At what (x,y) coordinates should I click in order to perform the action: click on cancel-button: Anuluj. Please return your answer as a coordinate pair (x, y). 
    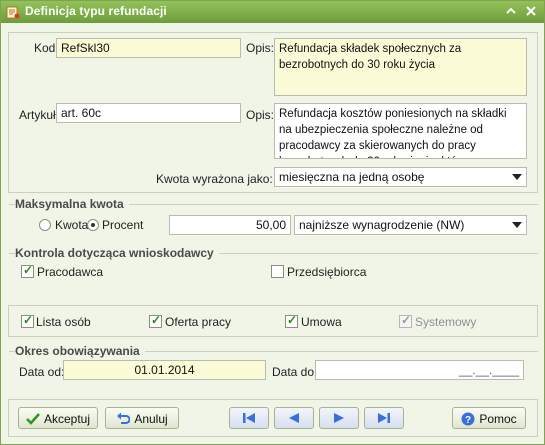
    Looking at the image, I should click on (142, 418).